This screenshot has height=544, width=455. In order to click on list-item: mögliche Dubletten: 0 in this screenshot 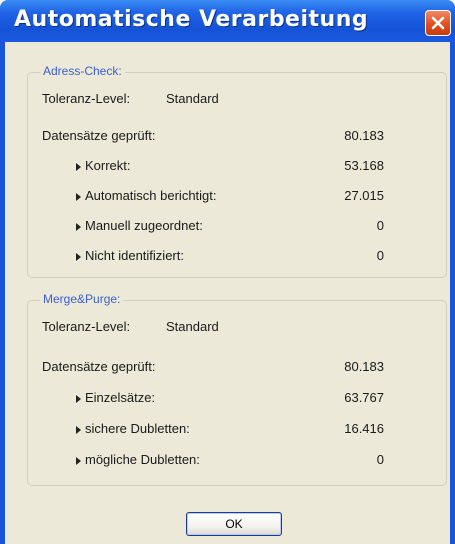, I will do `click(237, 461)`.